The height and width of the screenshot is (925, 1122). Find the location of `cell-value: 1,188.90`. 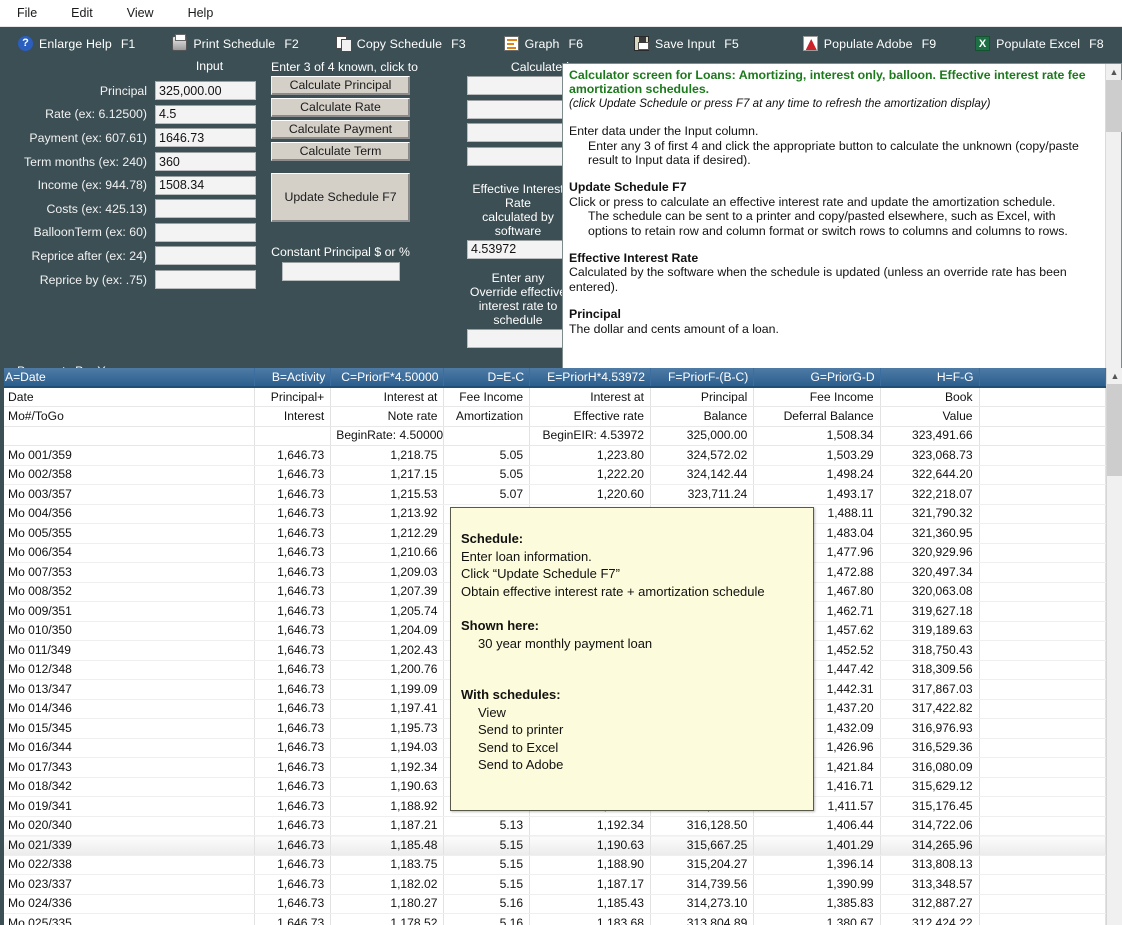

cell-value: 1,188.90 is located at coordinates (590, 865).